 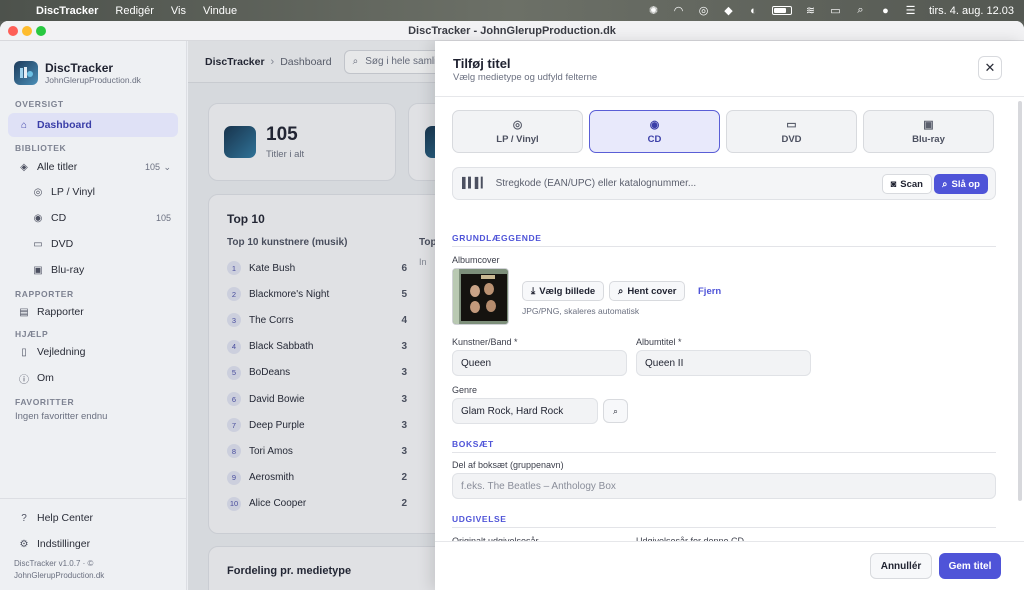 What do you see at coordinates (13, 31) in the screenshot?
I see `close-window-button` at bounding box center [13, 31].